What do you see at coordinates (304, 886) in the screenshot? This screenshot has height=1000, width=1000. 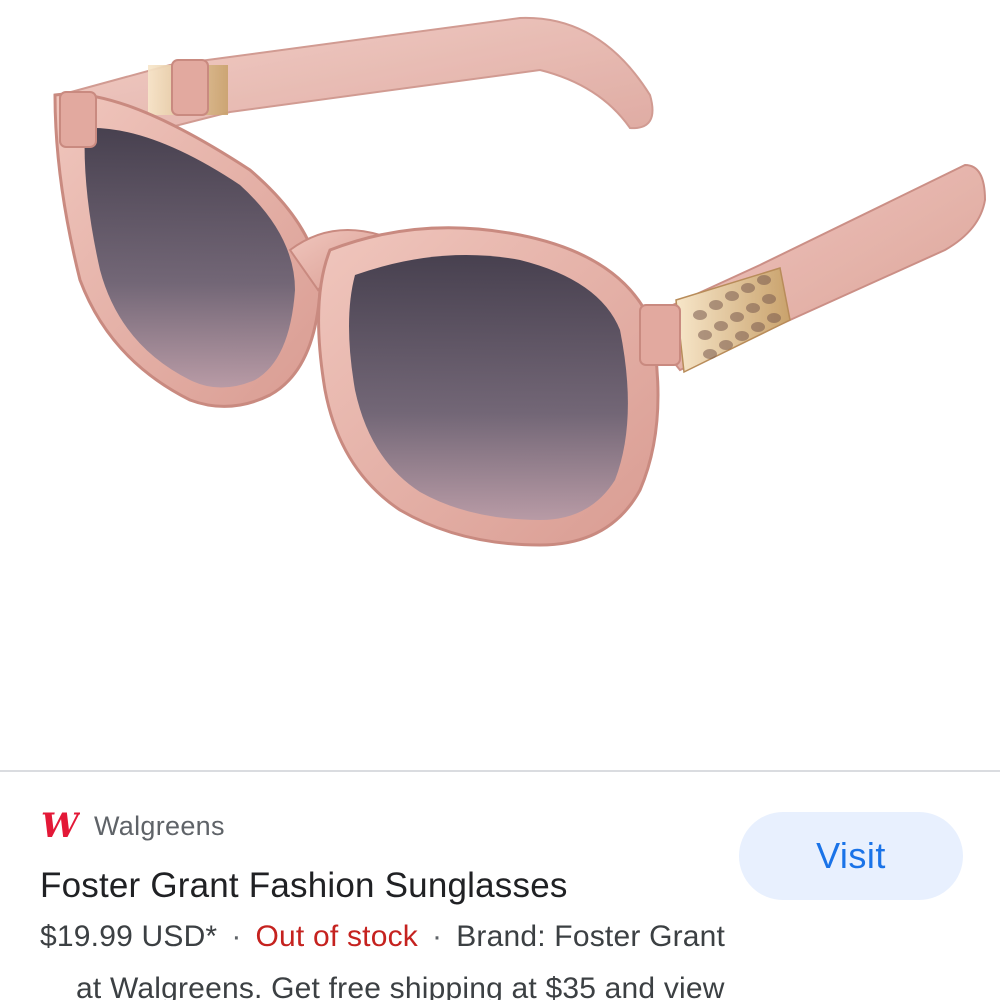 I see `product-title: Foster Grant Fashion Sunglasses` at bounding box center [304, 886].